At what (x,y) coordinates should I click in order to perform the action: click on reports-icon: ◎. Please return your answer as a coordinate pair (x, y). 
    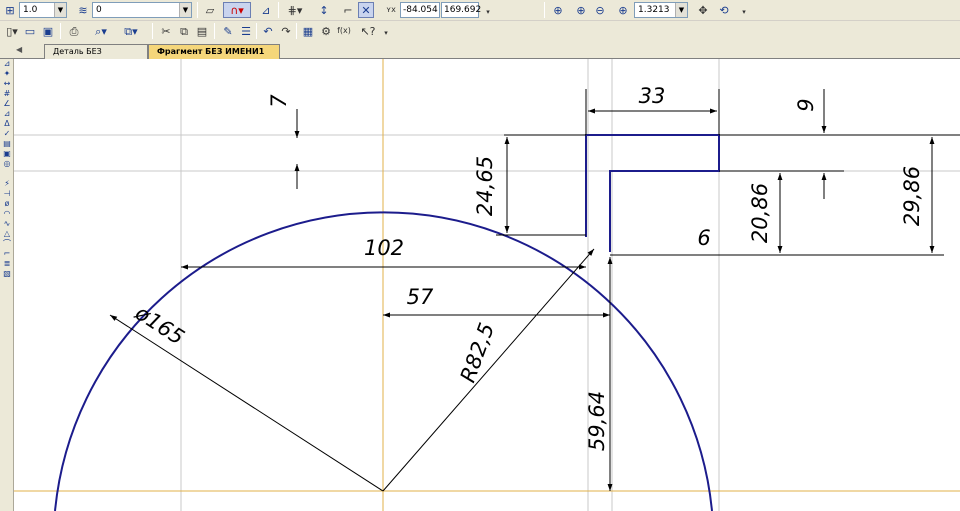
    Looking at the image, I should click on (7, 164).